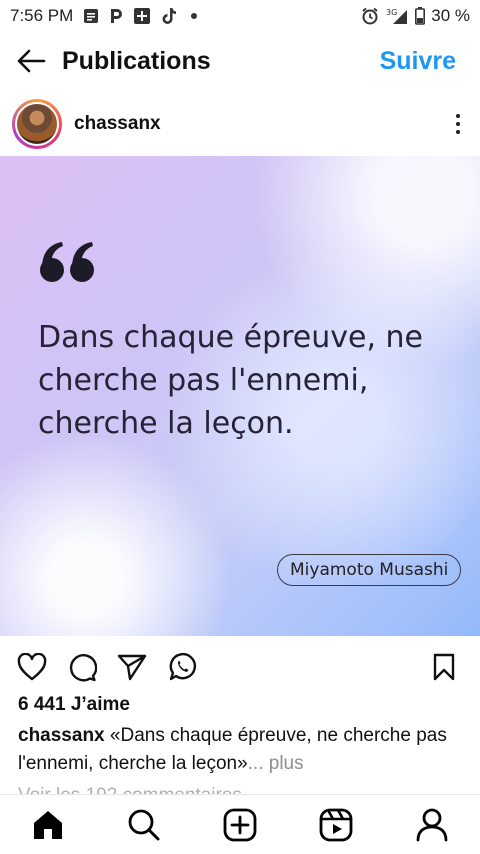  Describe the element at coordinates (194, 16) in the screenshot. I see `dot-icon` at that location.